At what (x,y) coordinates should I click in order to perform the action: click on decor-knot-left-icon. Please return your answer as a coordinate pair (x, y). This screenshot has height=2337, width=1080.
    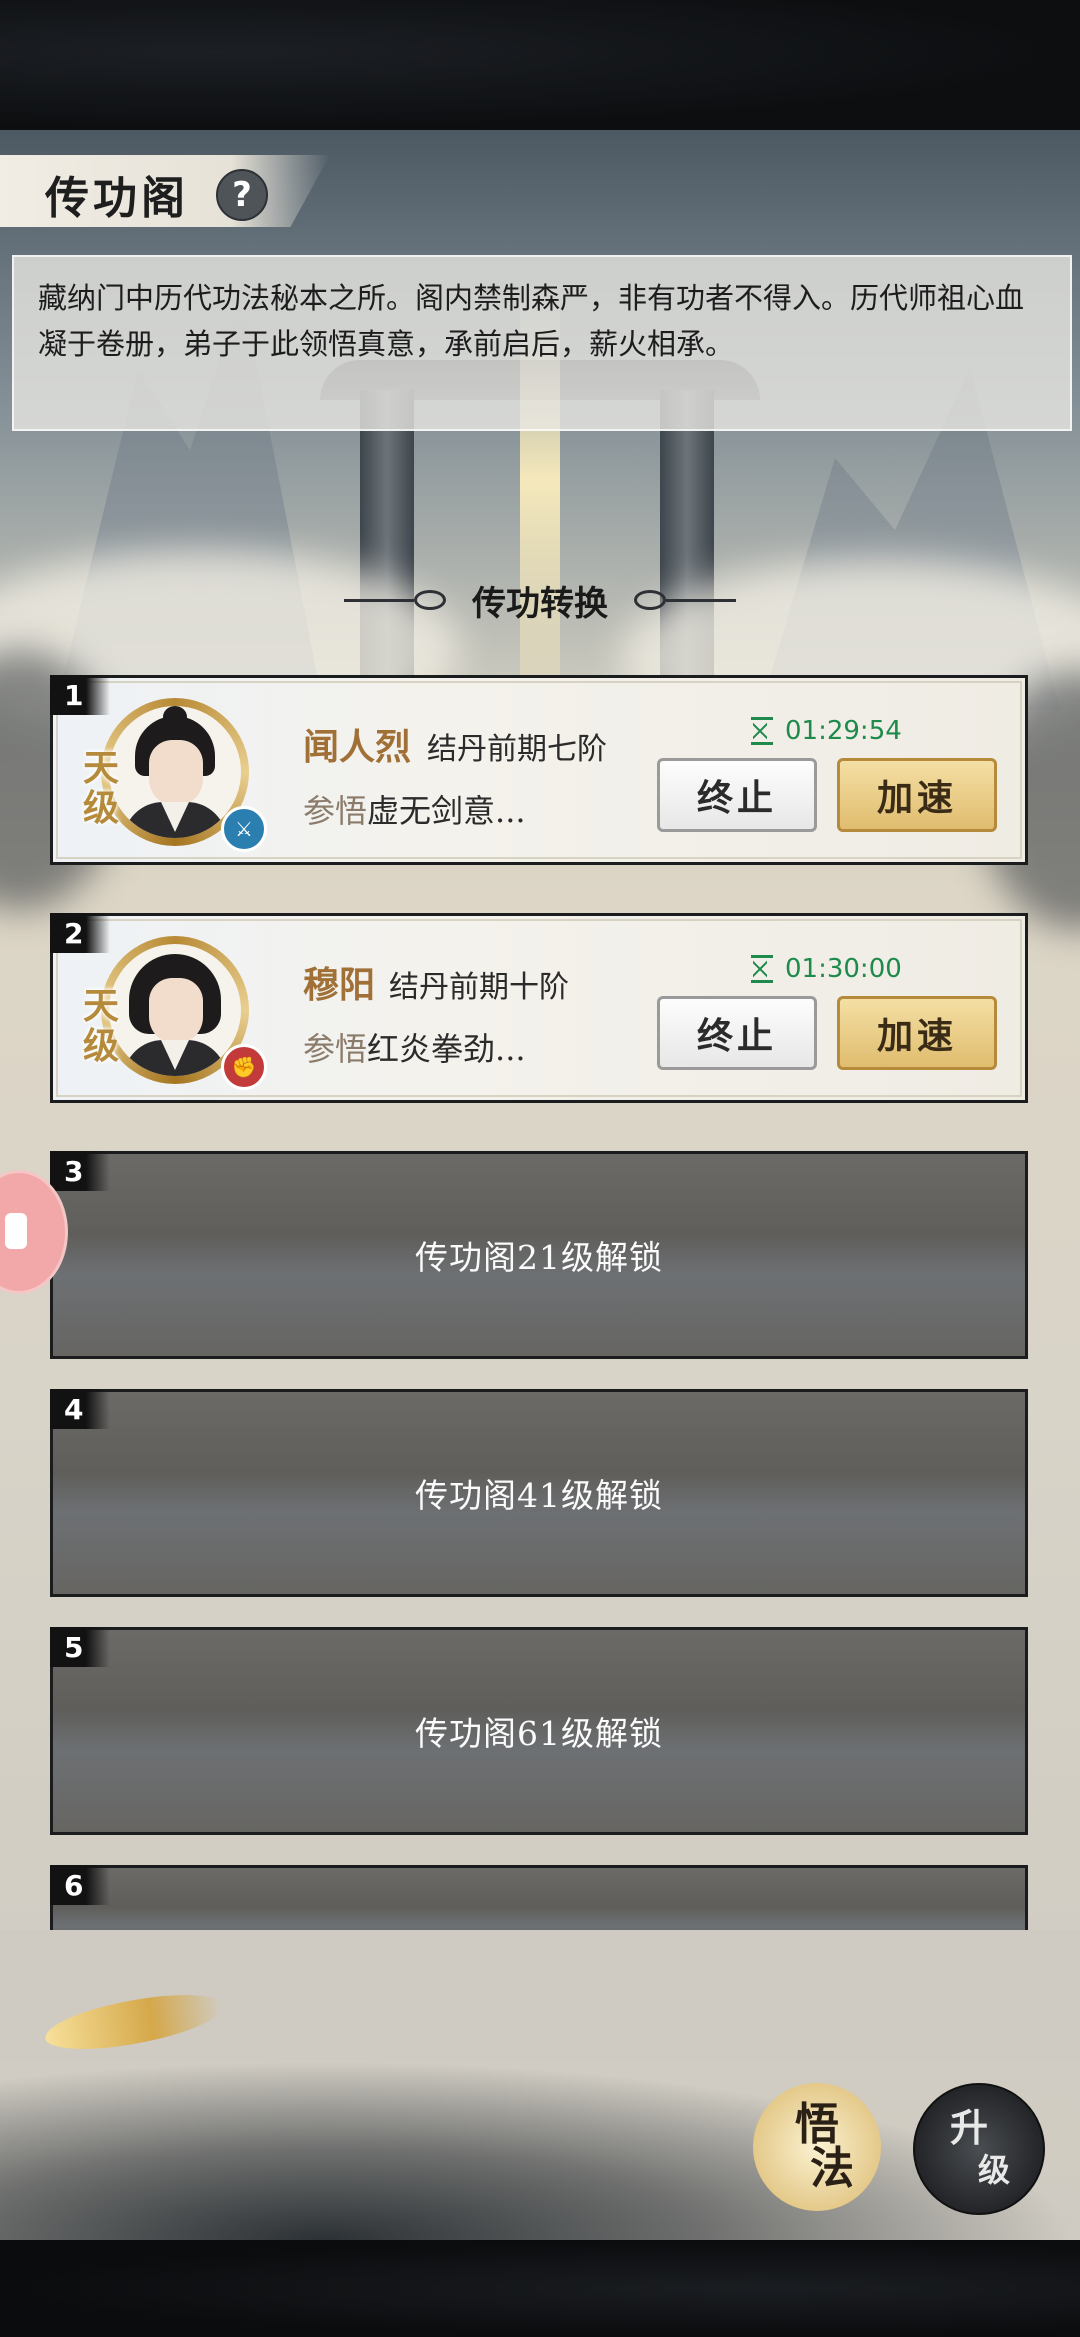
    Looking at the image, I should click on (430, 600).